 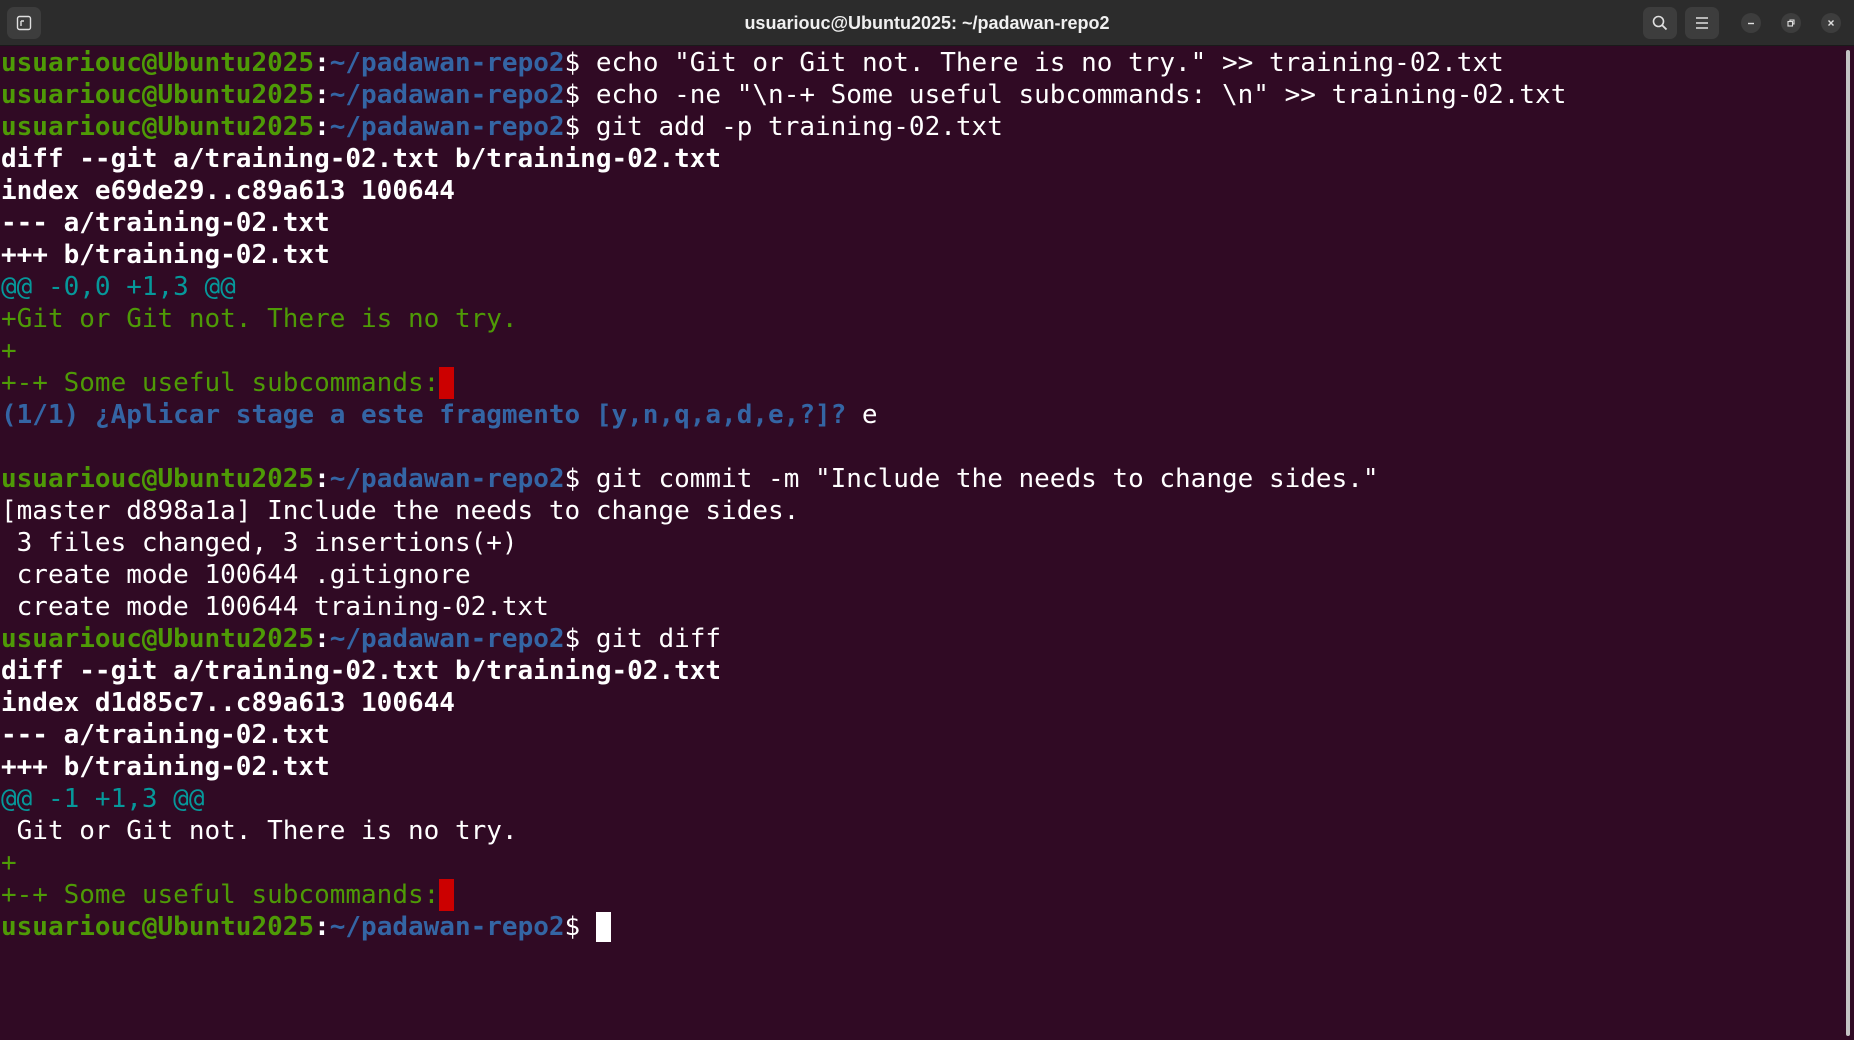 I want to click on close-button, so click(x=1831, y=23).